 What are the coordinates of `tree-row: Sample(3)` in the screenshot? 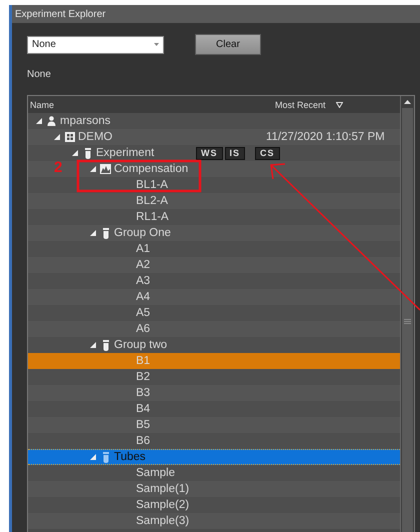 It's located at (214, 521).